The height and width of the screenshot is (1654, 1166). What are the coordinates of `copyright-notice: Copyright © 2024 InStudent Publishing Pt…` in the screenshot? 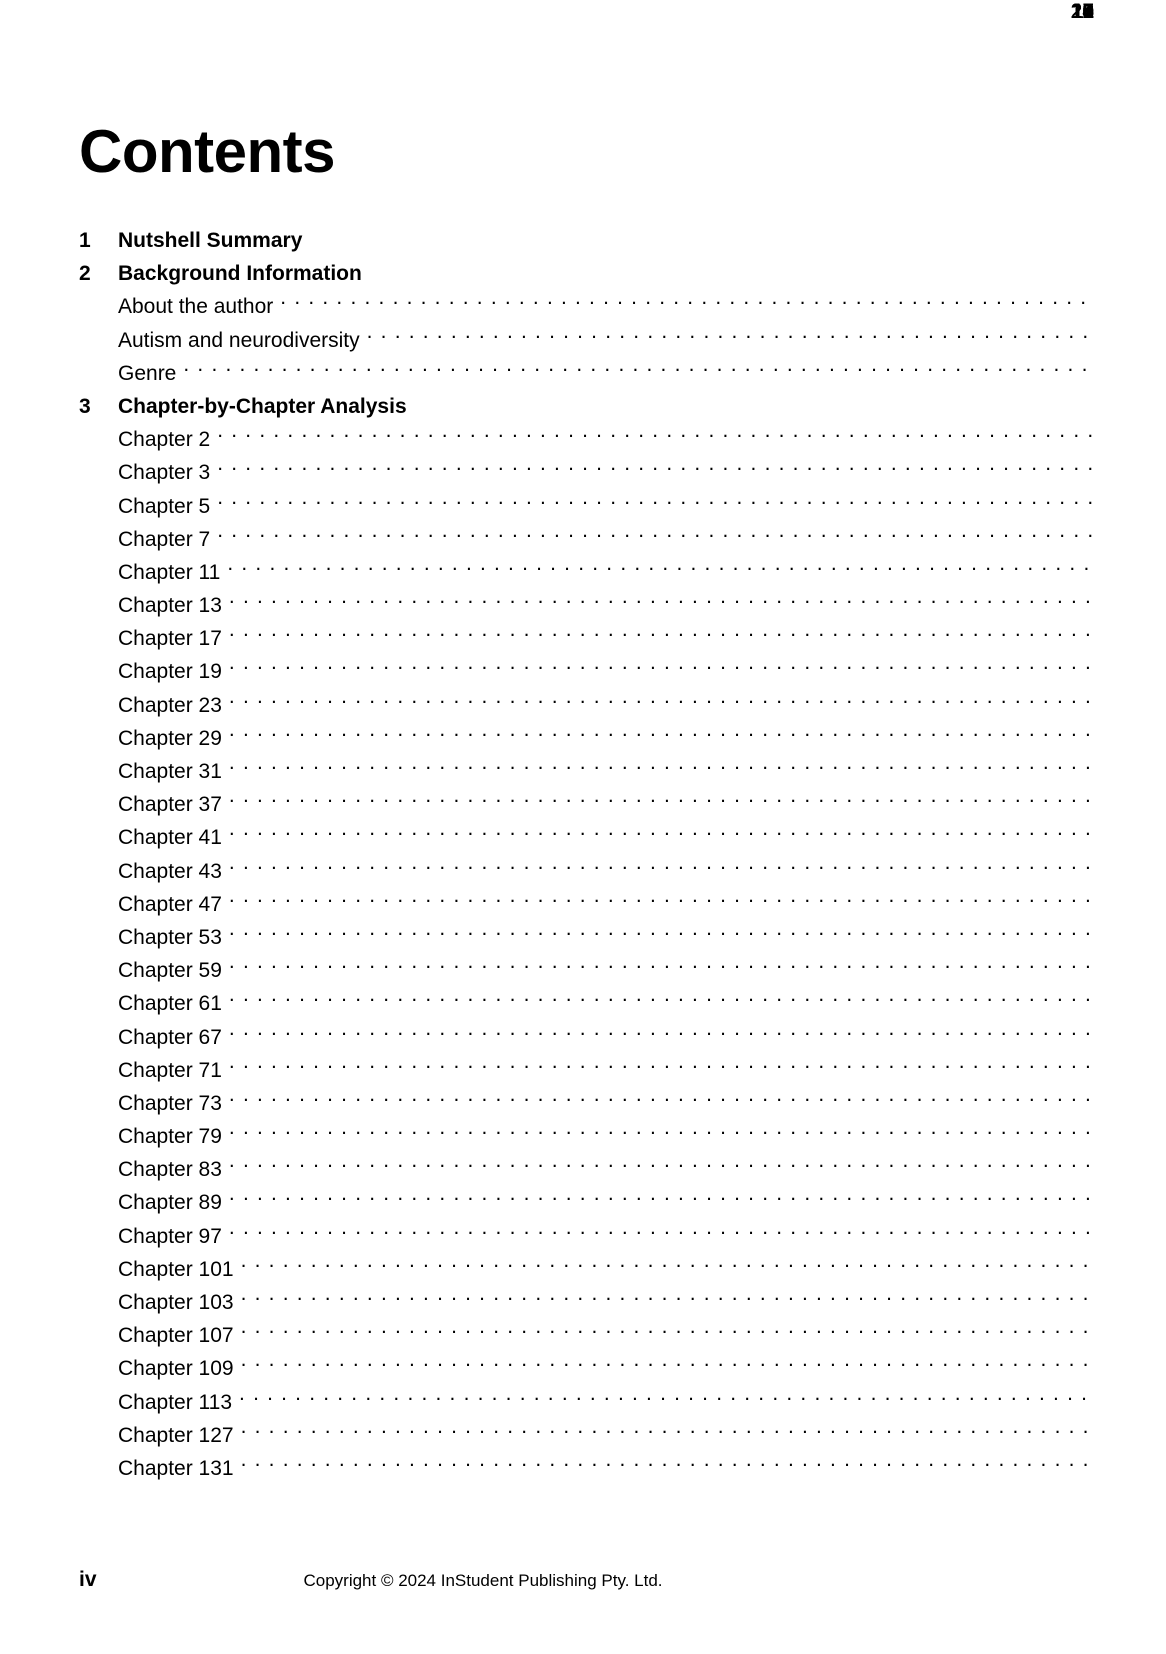 It's located at (483, 1580).